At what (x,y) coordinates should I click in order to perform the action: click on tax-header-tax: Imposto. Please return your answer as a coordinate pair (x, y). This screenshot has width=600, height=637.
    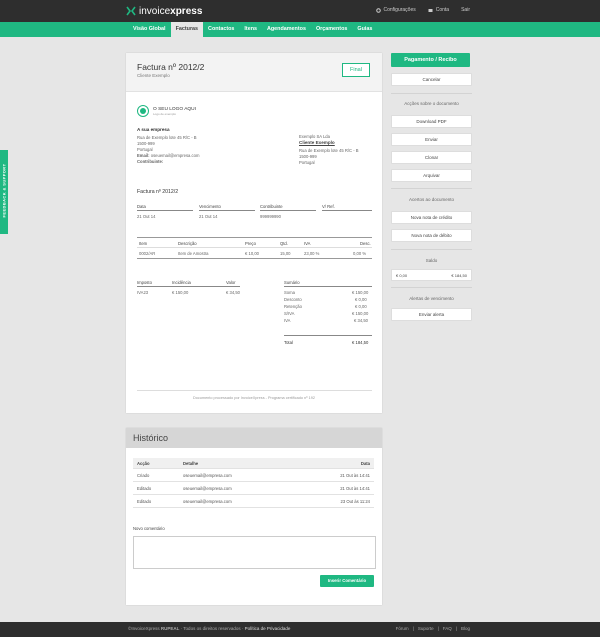
    Looking at the image, I should click on (144, 282).